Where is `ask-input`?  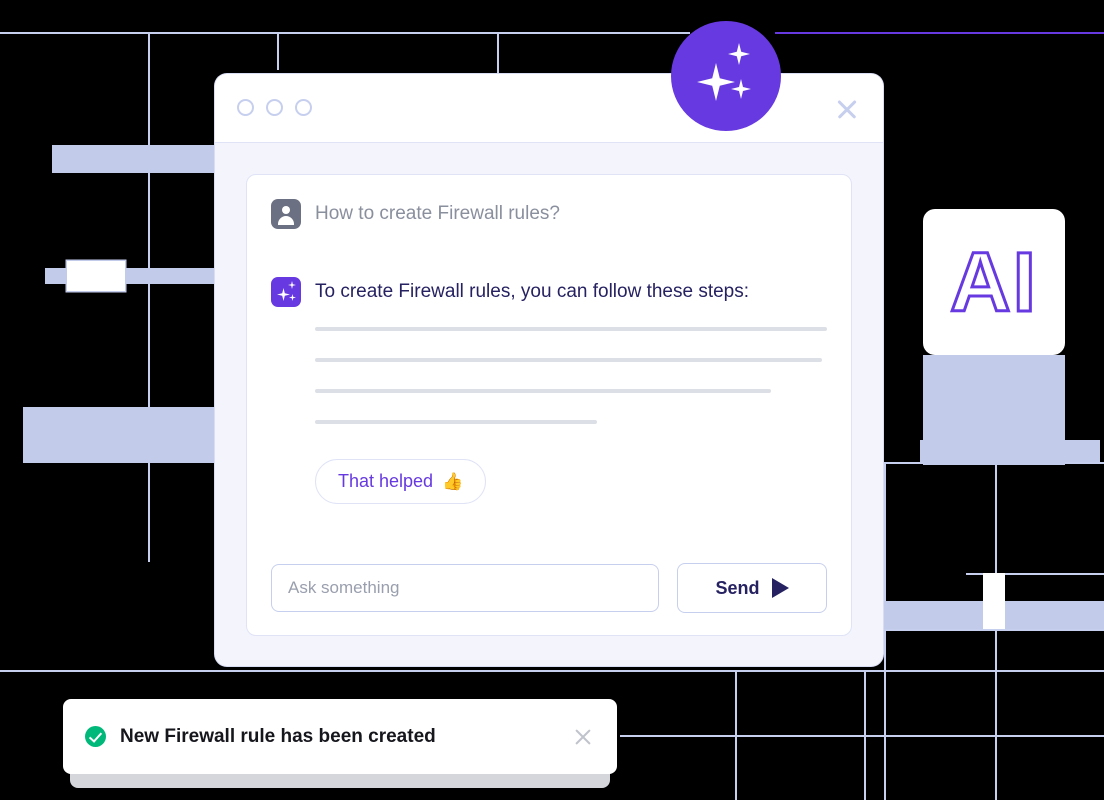 ask-input is located at coordinates (465, 588).